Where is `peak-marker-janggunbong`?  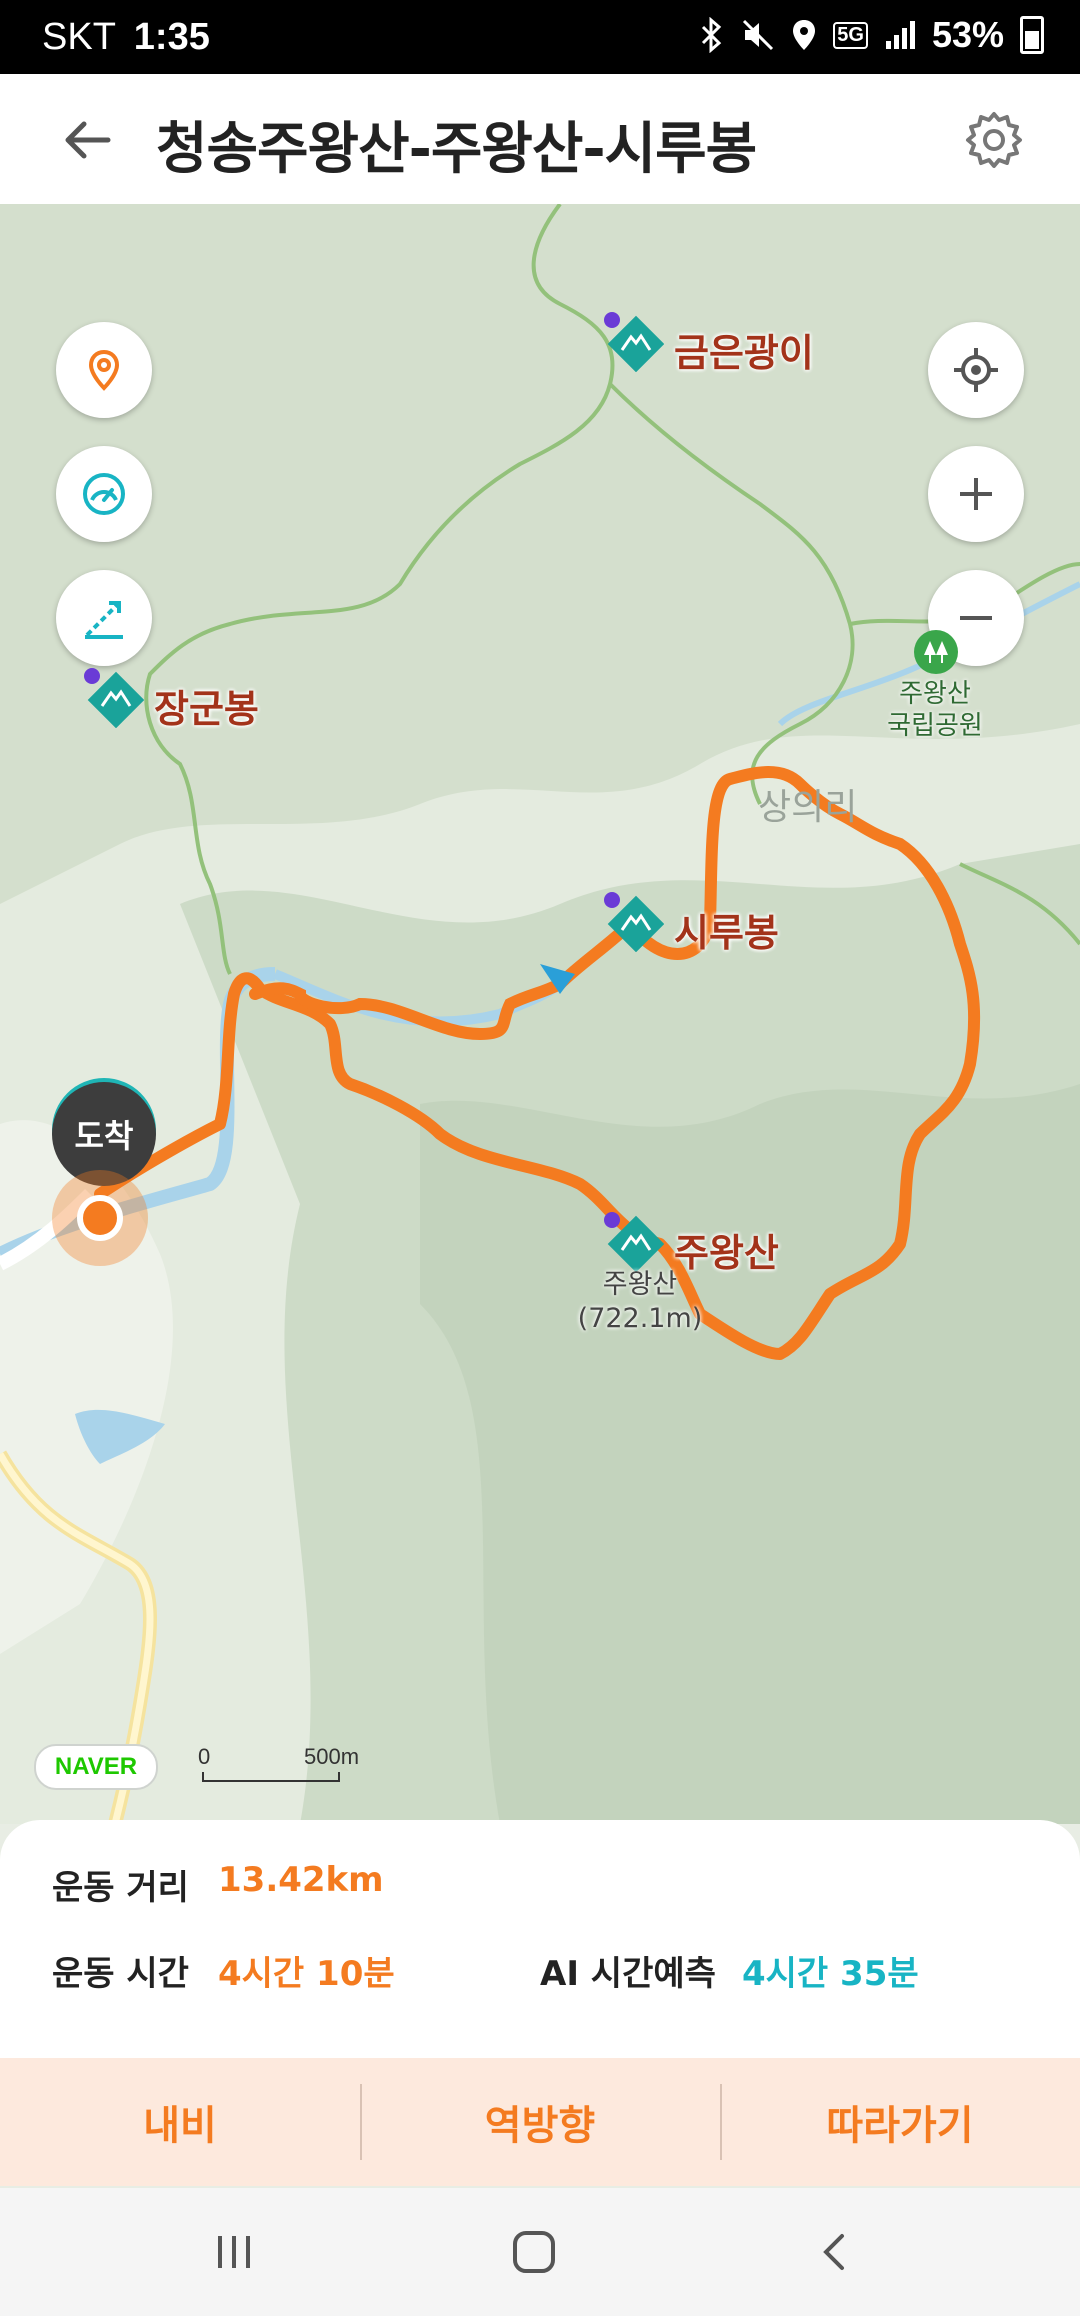 peak-marker-janggunbong is located at coordinates (114, 698).